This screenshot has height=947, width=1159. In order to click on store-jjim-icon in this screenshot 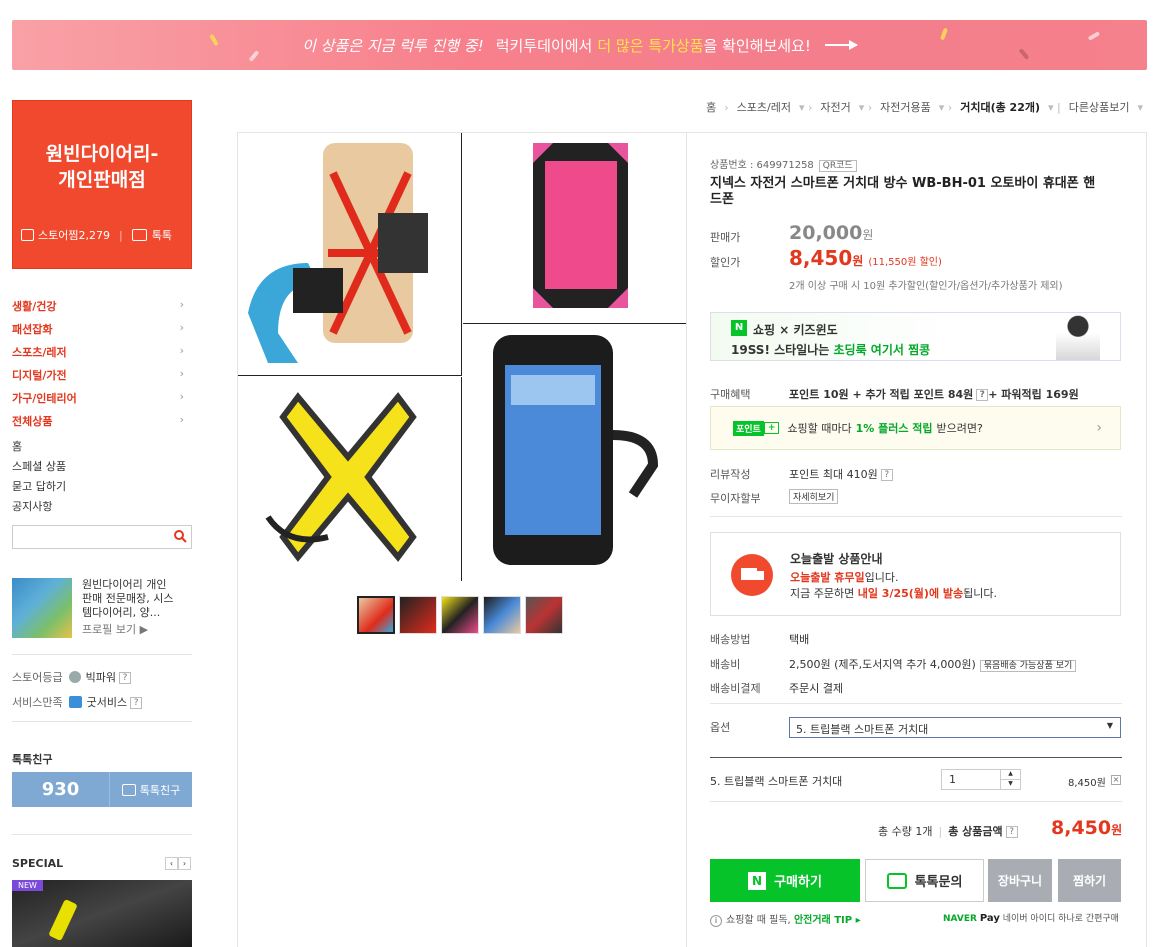, I will do `click(27, 235)`.